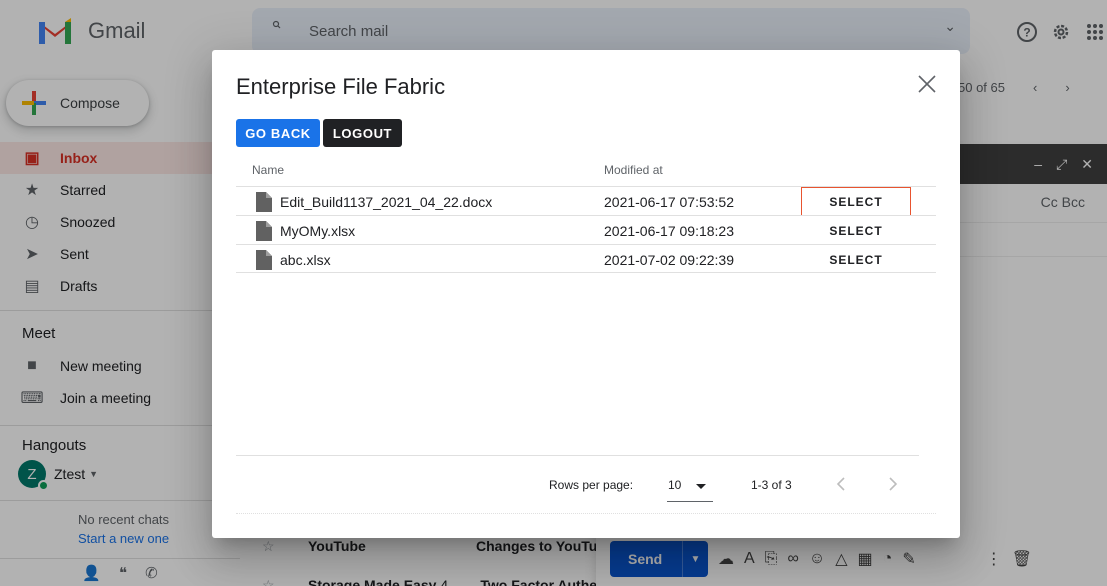 The width and height of the screenshot is (1107, 586). Describe the element at coordinates (633, 170) in the screenshot. I see `column-header-modified: Modified at` at that location.